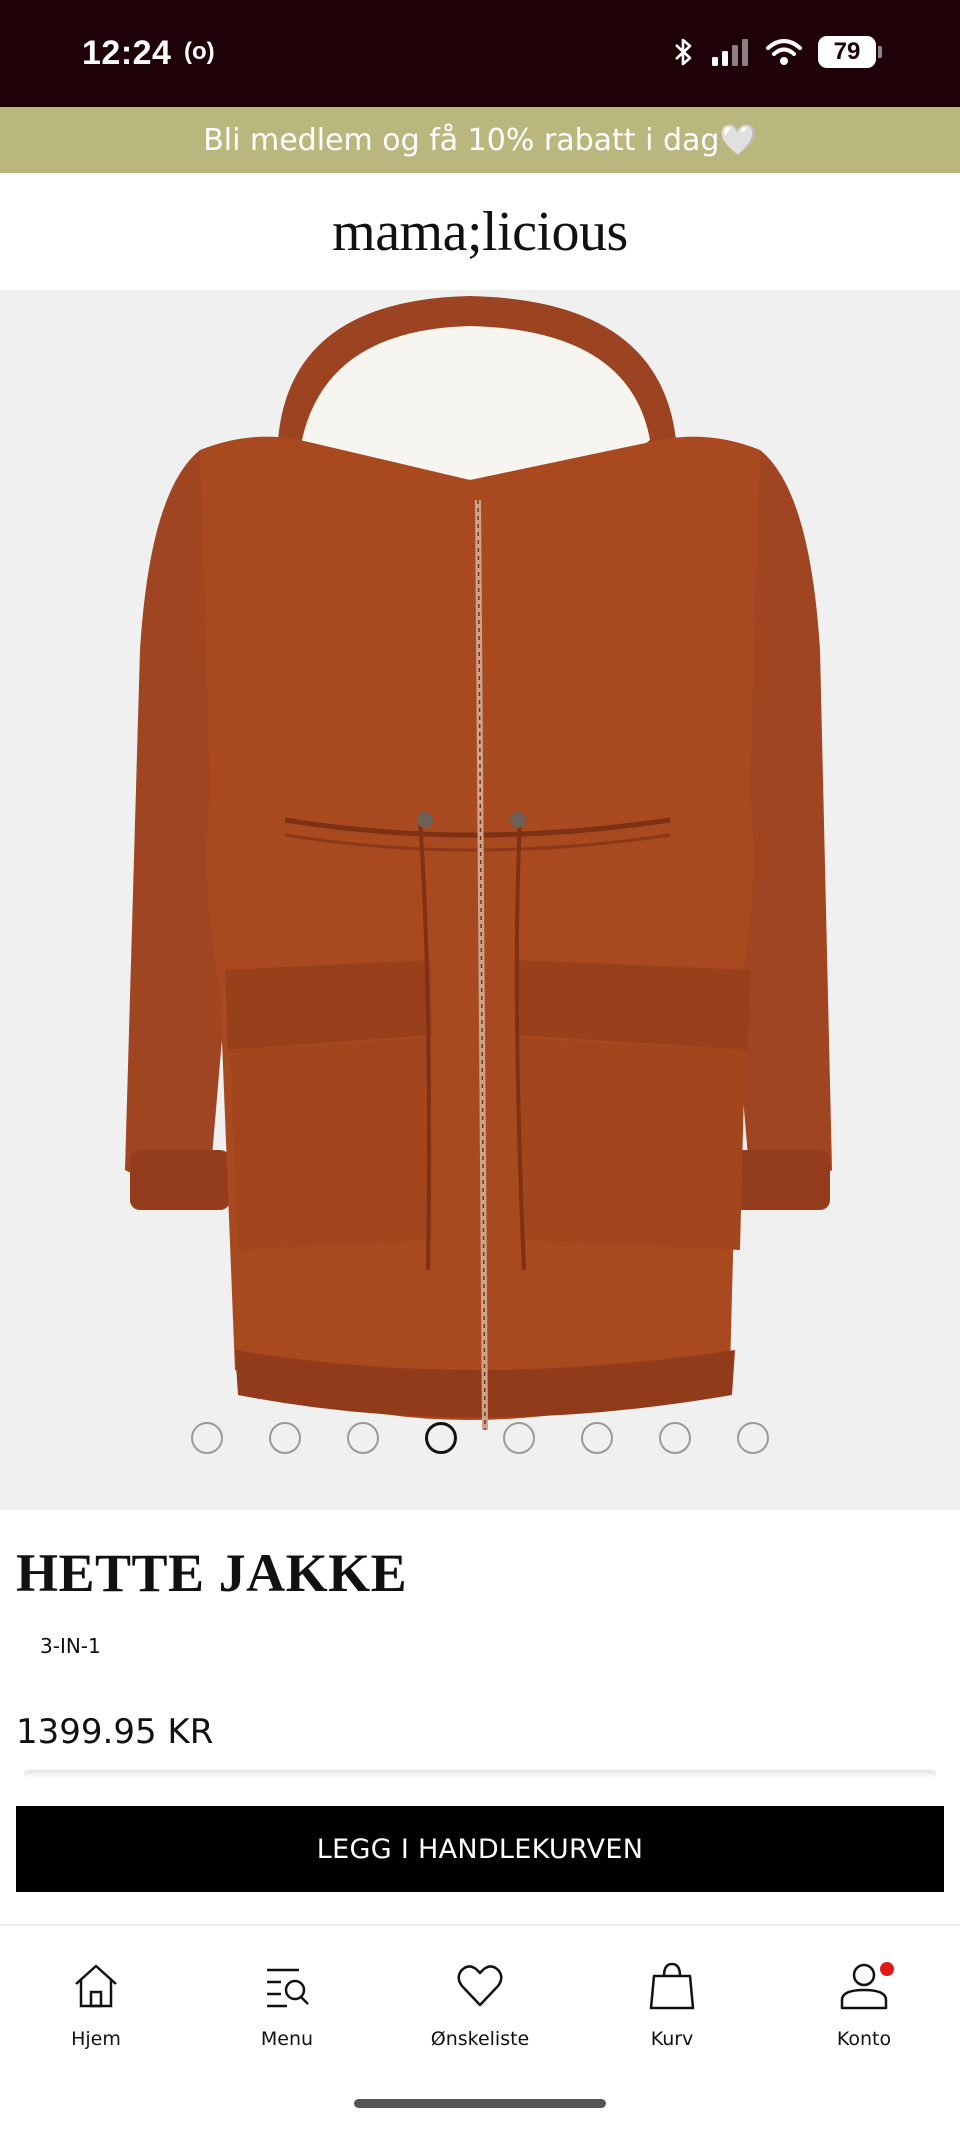 This screenshot has width=960, height=2133. I want to click on status-time: 12:24, so click(127, 53).